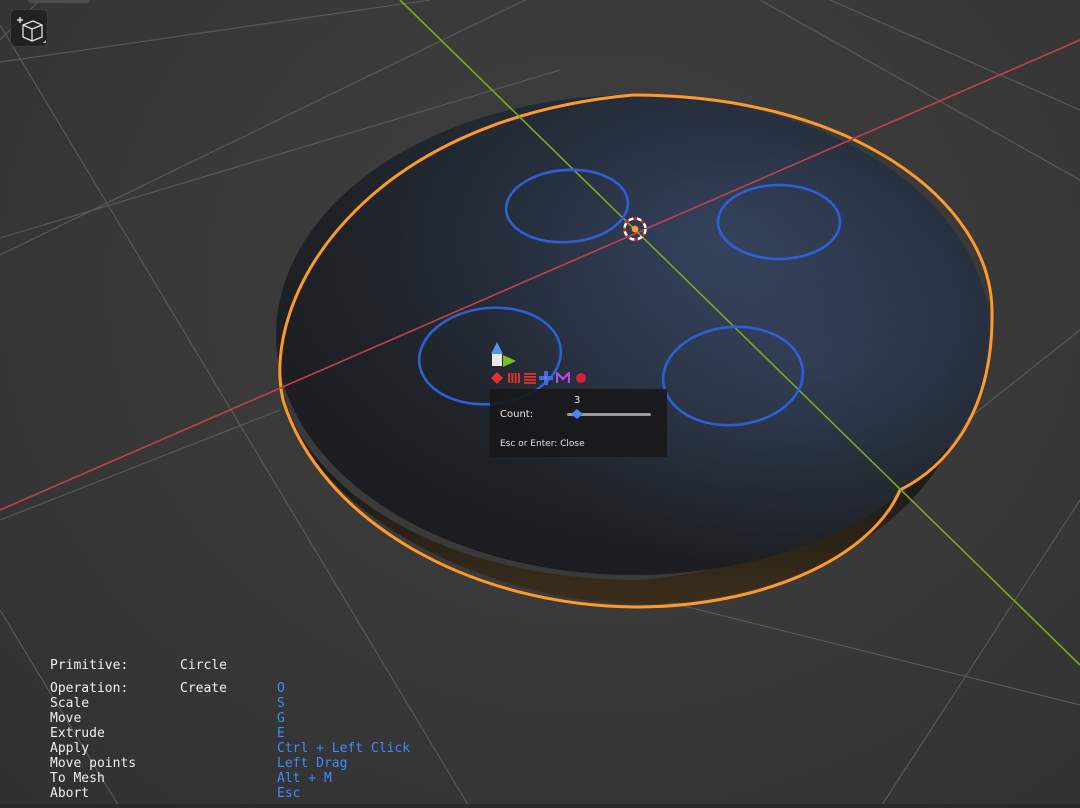  Describe the element at coordinates (289, 793) in the screenshot. I see `keymap-shortcut: Esc` at that location.